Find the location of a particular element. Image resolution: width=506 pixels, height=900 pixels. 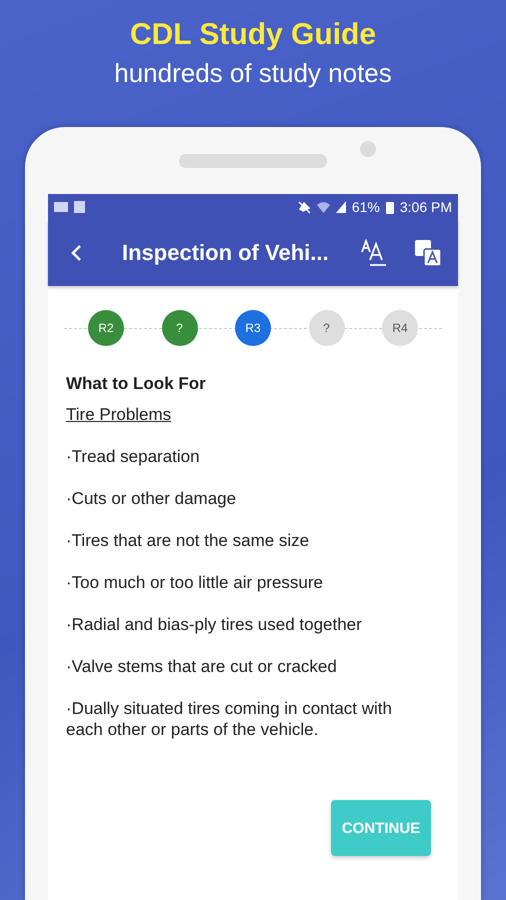

section-heading: What to Look For is located at coordinates (136, 384).